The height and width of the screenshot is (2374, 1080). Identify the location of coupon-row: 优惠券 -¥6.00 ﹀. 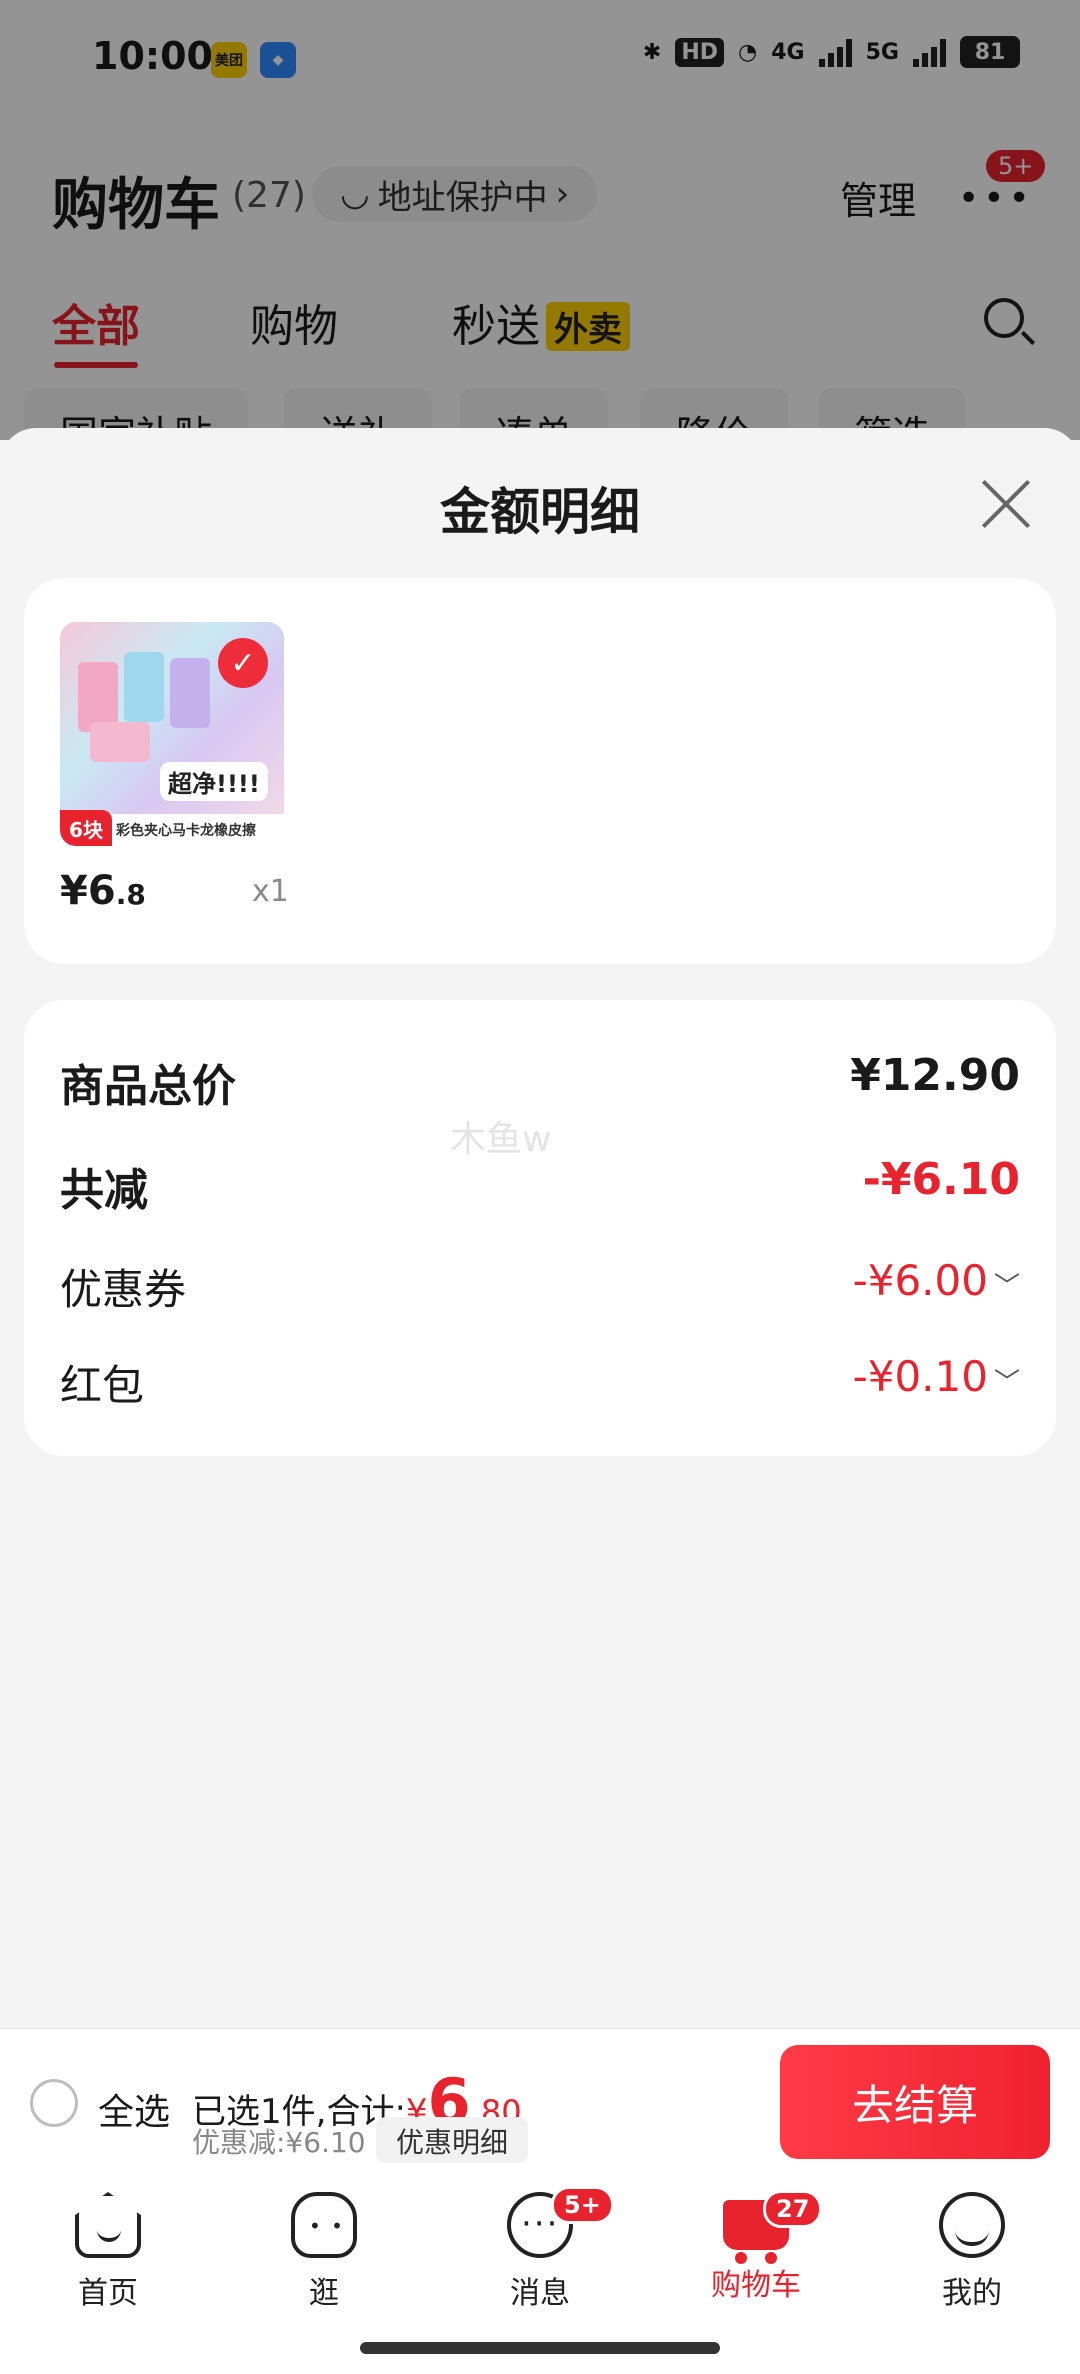
(540, 1286).